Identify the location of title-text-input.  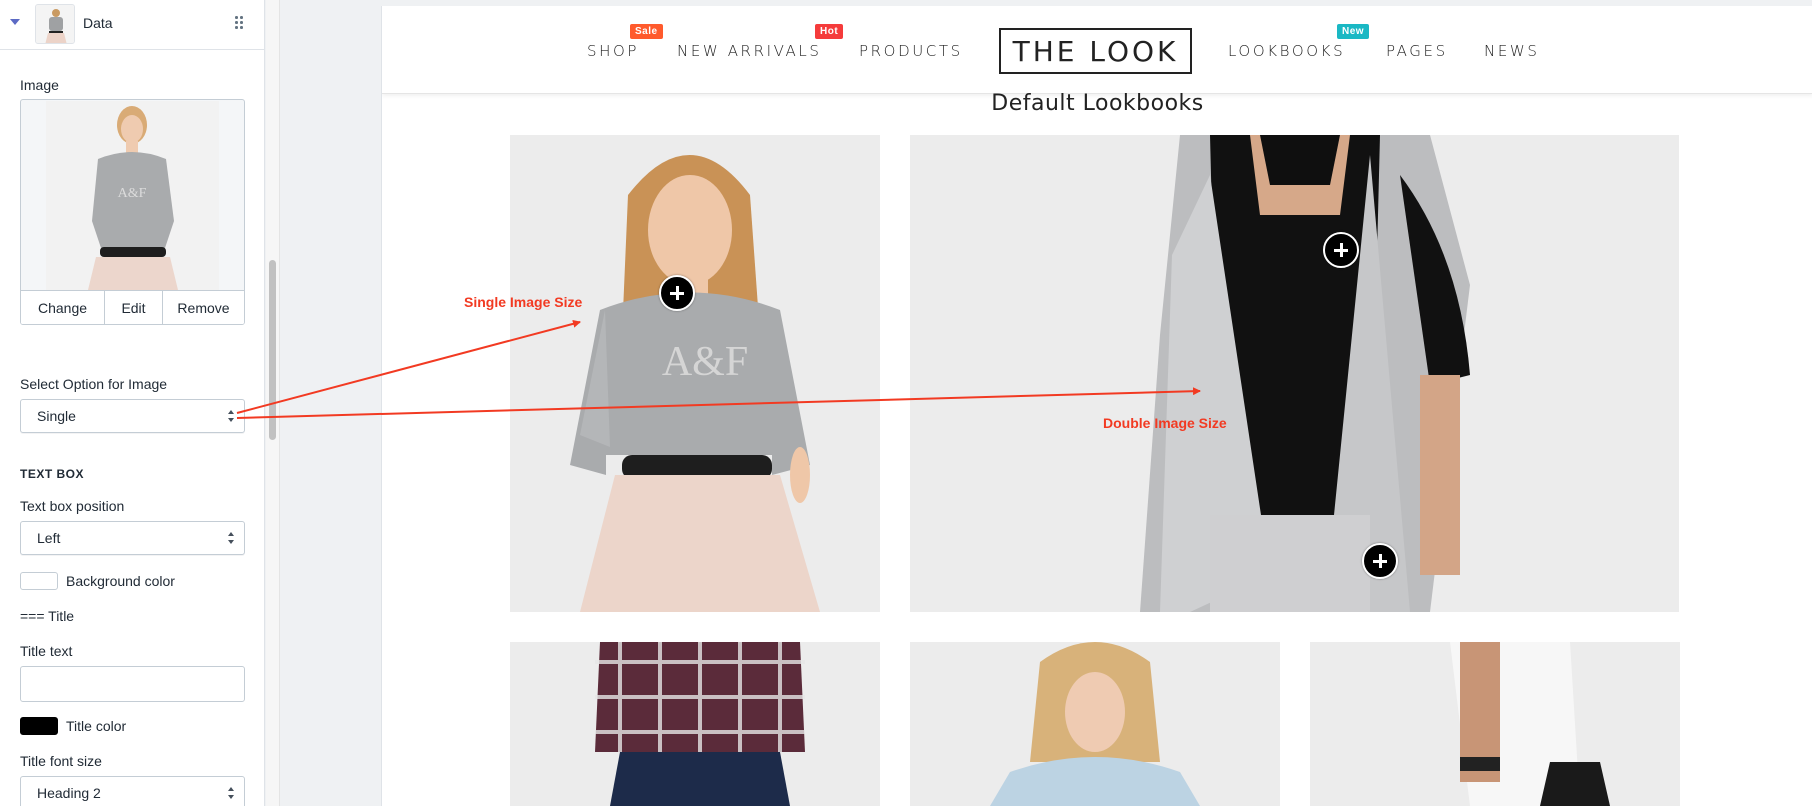
(132, 684).